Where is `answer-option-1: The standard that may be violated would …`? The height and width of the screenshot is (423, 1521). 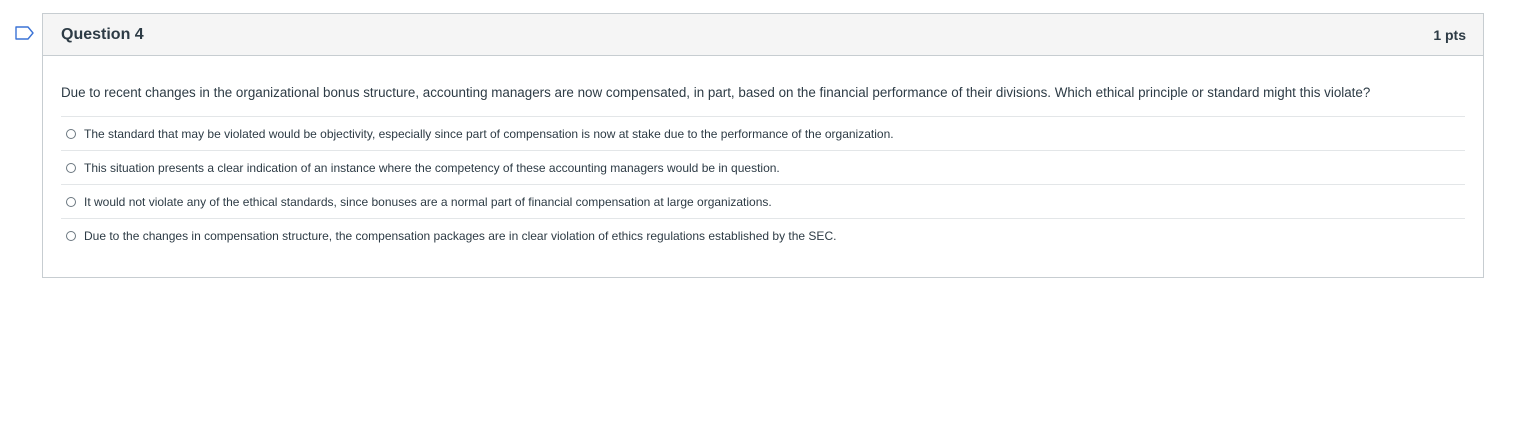
answer-option-1: The standard that may be violated would … is located at coordinates (763, 134).